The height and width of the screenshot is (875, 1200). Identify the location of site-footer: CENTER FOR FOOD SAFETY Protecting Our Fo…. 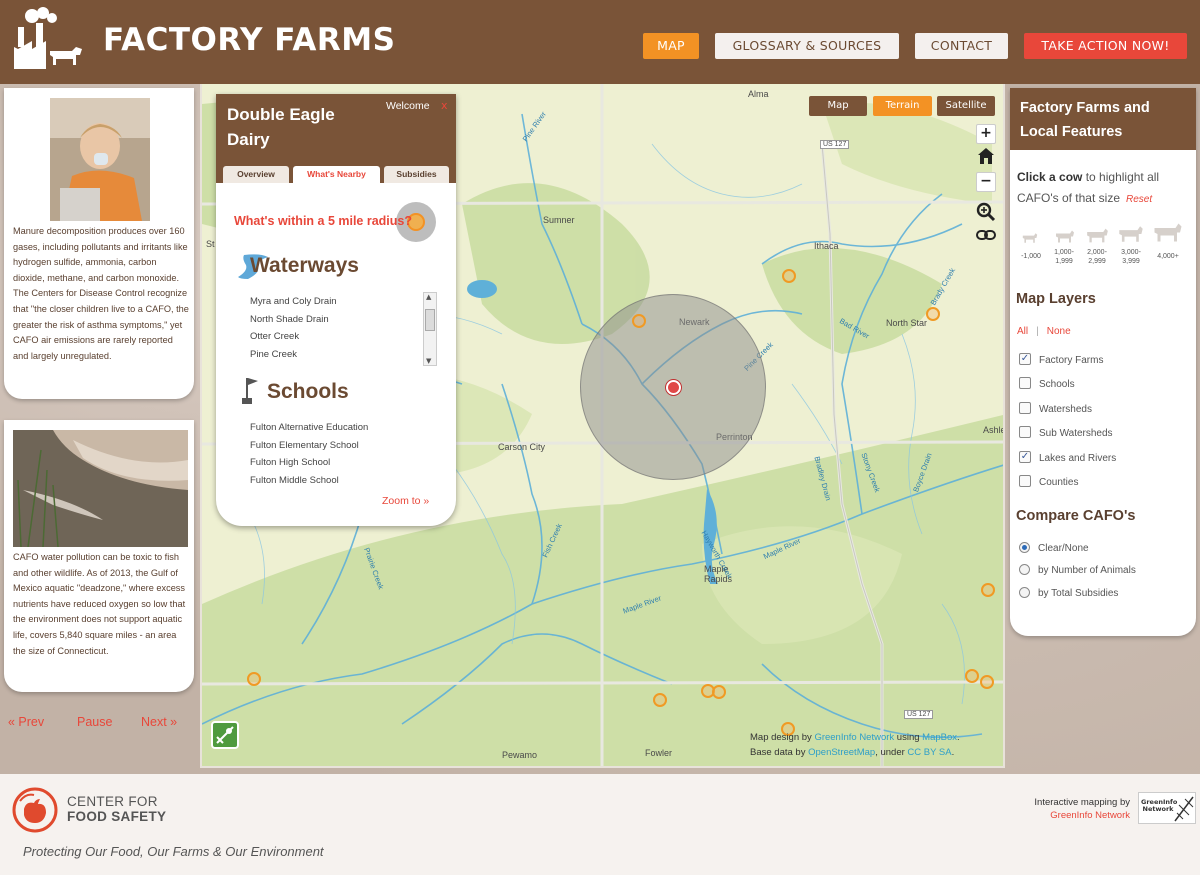
(600, 824).